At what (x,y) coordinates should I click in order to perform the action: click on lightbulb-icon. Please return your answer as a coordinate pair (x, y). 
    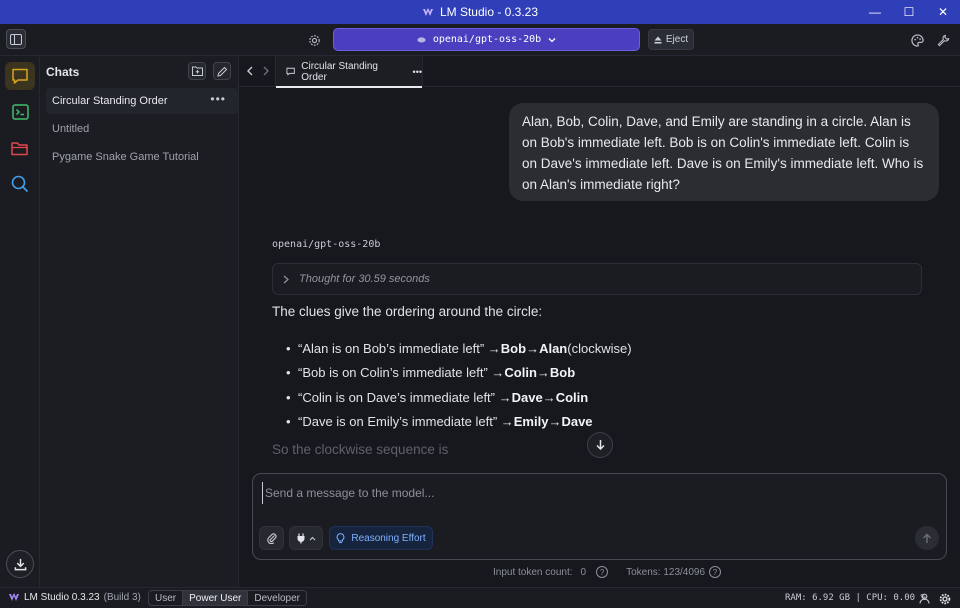
    Looking at the image, I should click on (340, 537).